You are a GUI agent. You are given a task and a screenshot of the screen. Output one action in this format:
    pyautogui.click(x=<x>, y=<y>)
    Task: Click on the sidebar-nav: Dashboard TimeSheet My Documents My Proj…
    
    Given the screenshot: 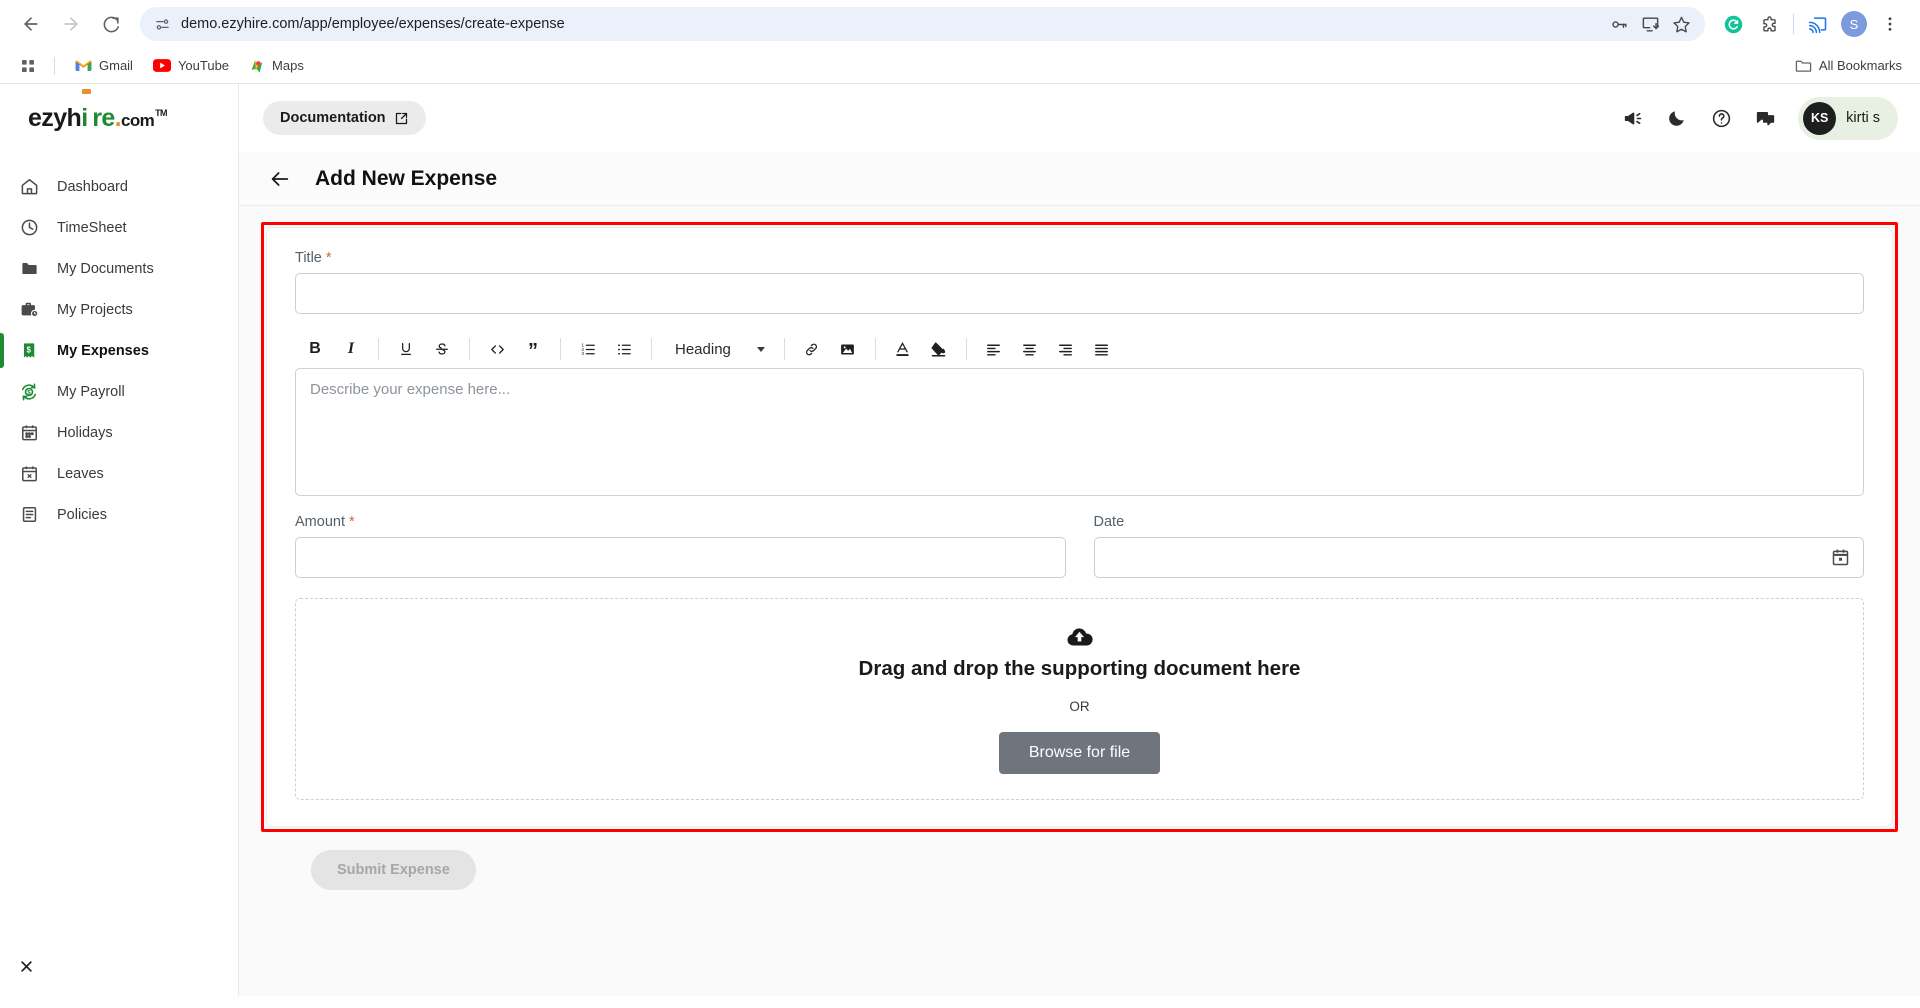 What is the action you would take?
    pyautogui.click(x=119, y=350)
    